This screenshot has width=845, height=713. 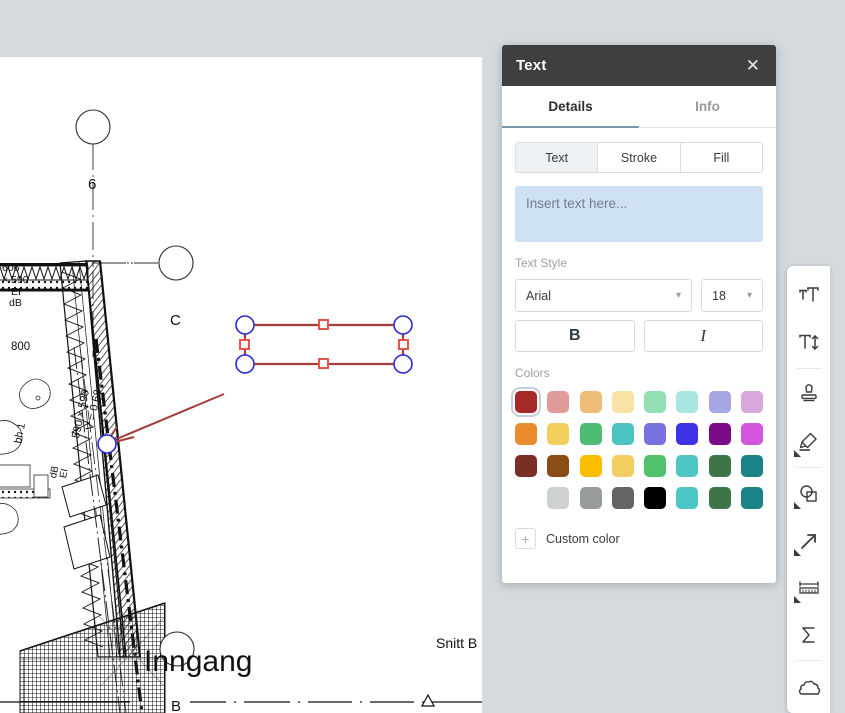 What do you see at coordinates (808, 441) in the screenshot?
I see `highlighter-tool` at bounding box center [808, 441].